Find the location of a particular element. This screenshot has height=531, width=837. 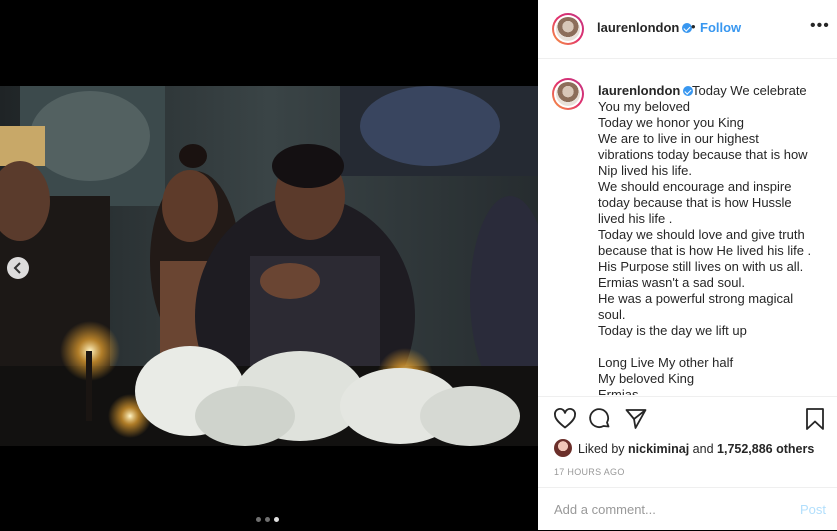

caption-avatar is located at coordinates (568, 94).